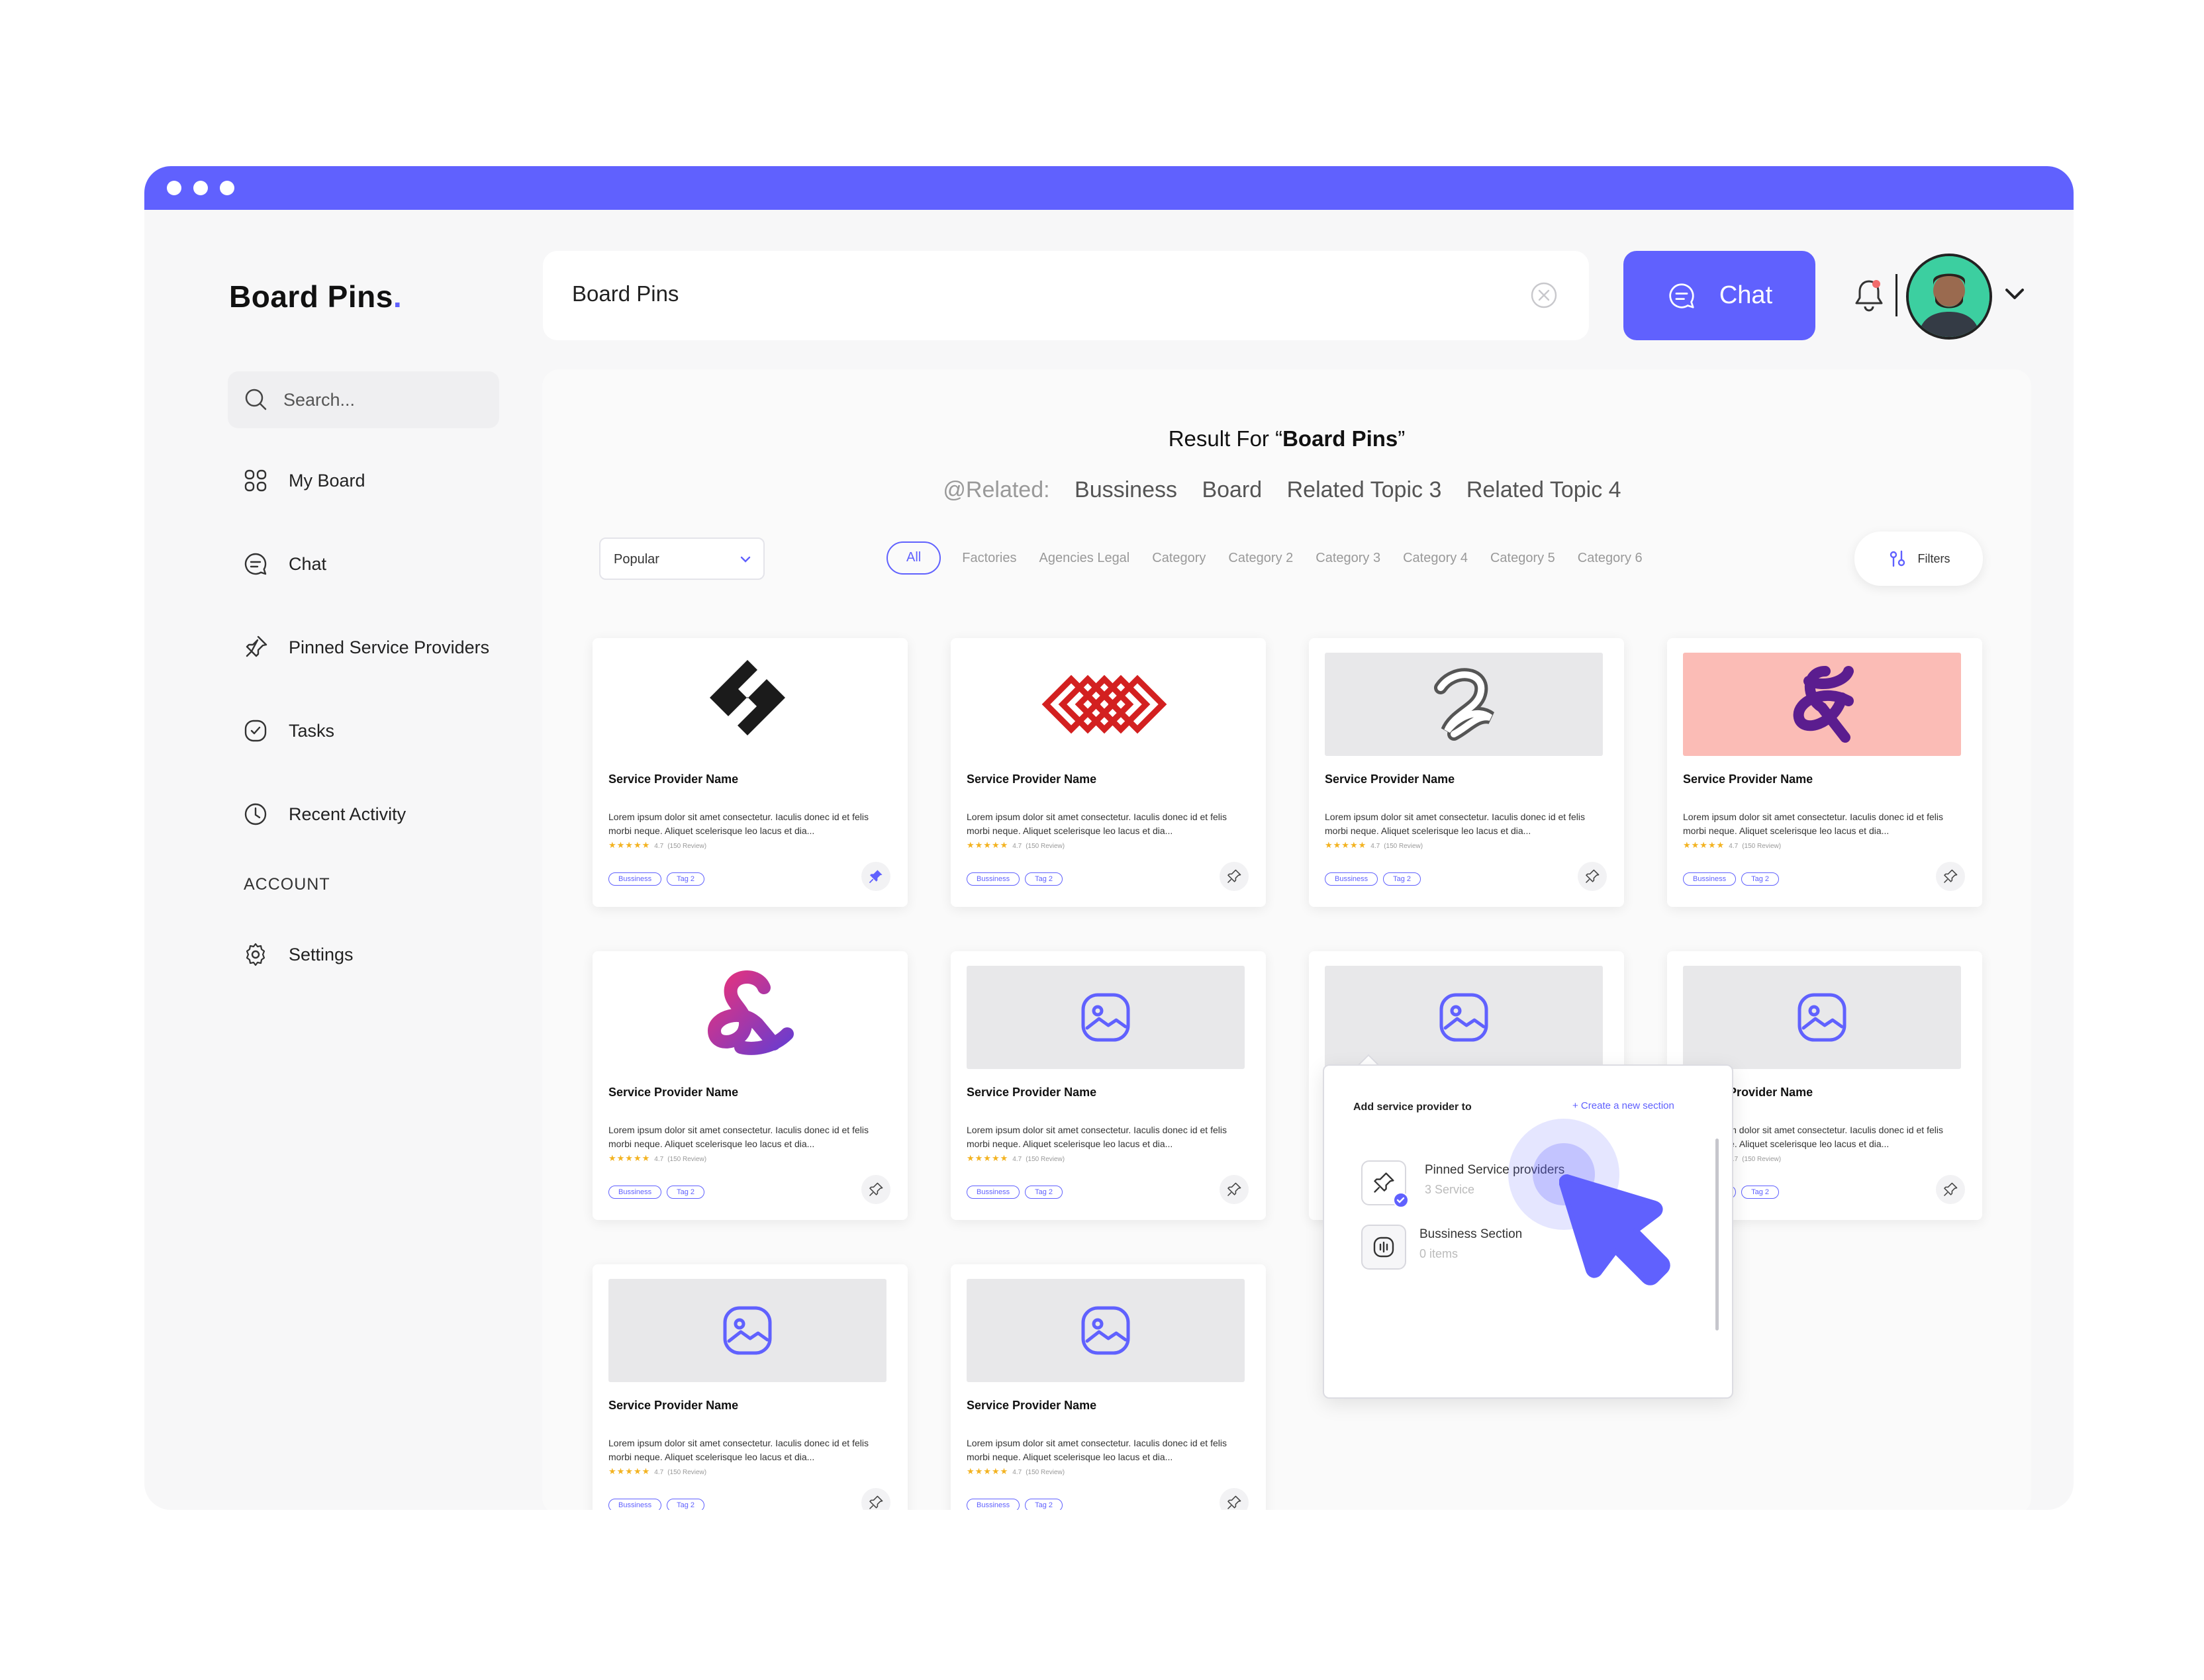 This screenshot has height=1680, width=2204. Describe the element at coordinates (200, 188) in the screenshot. I see `window-dot-minimize` at that location.